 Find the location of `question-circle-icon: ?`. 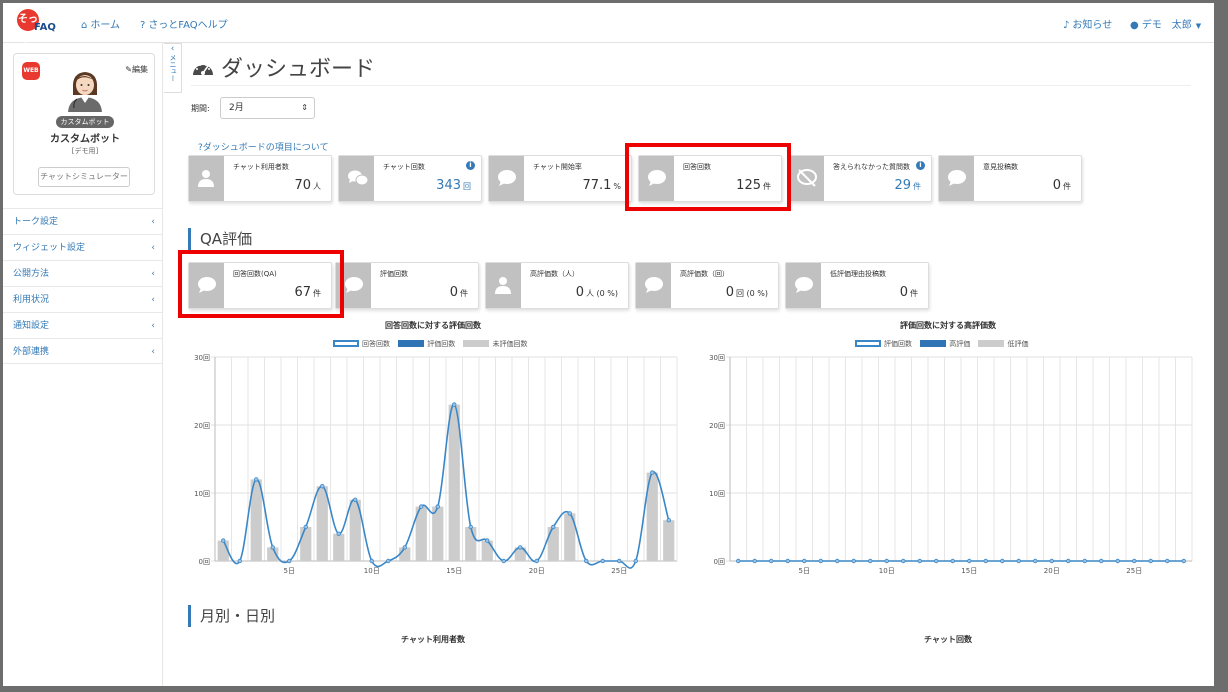

question-circle-icon: ? is located at coordinates (143, 25).